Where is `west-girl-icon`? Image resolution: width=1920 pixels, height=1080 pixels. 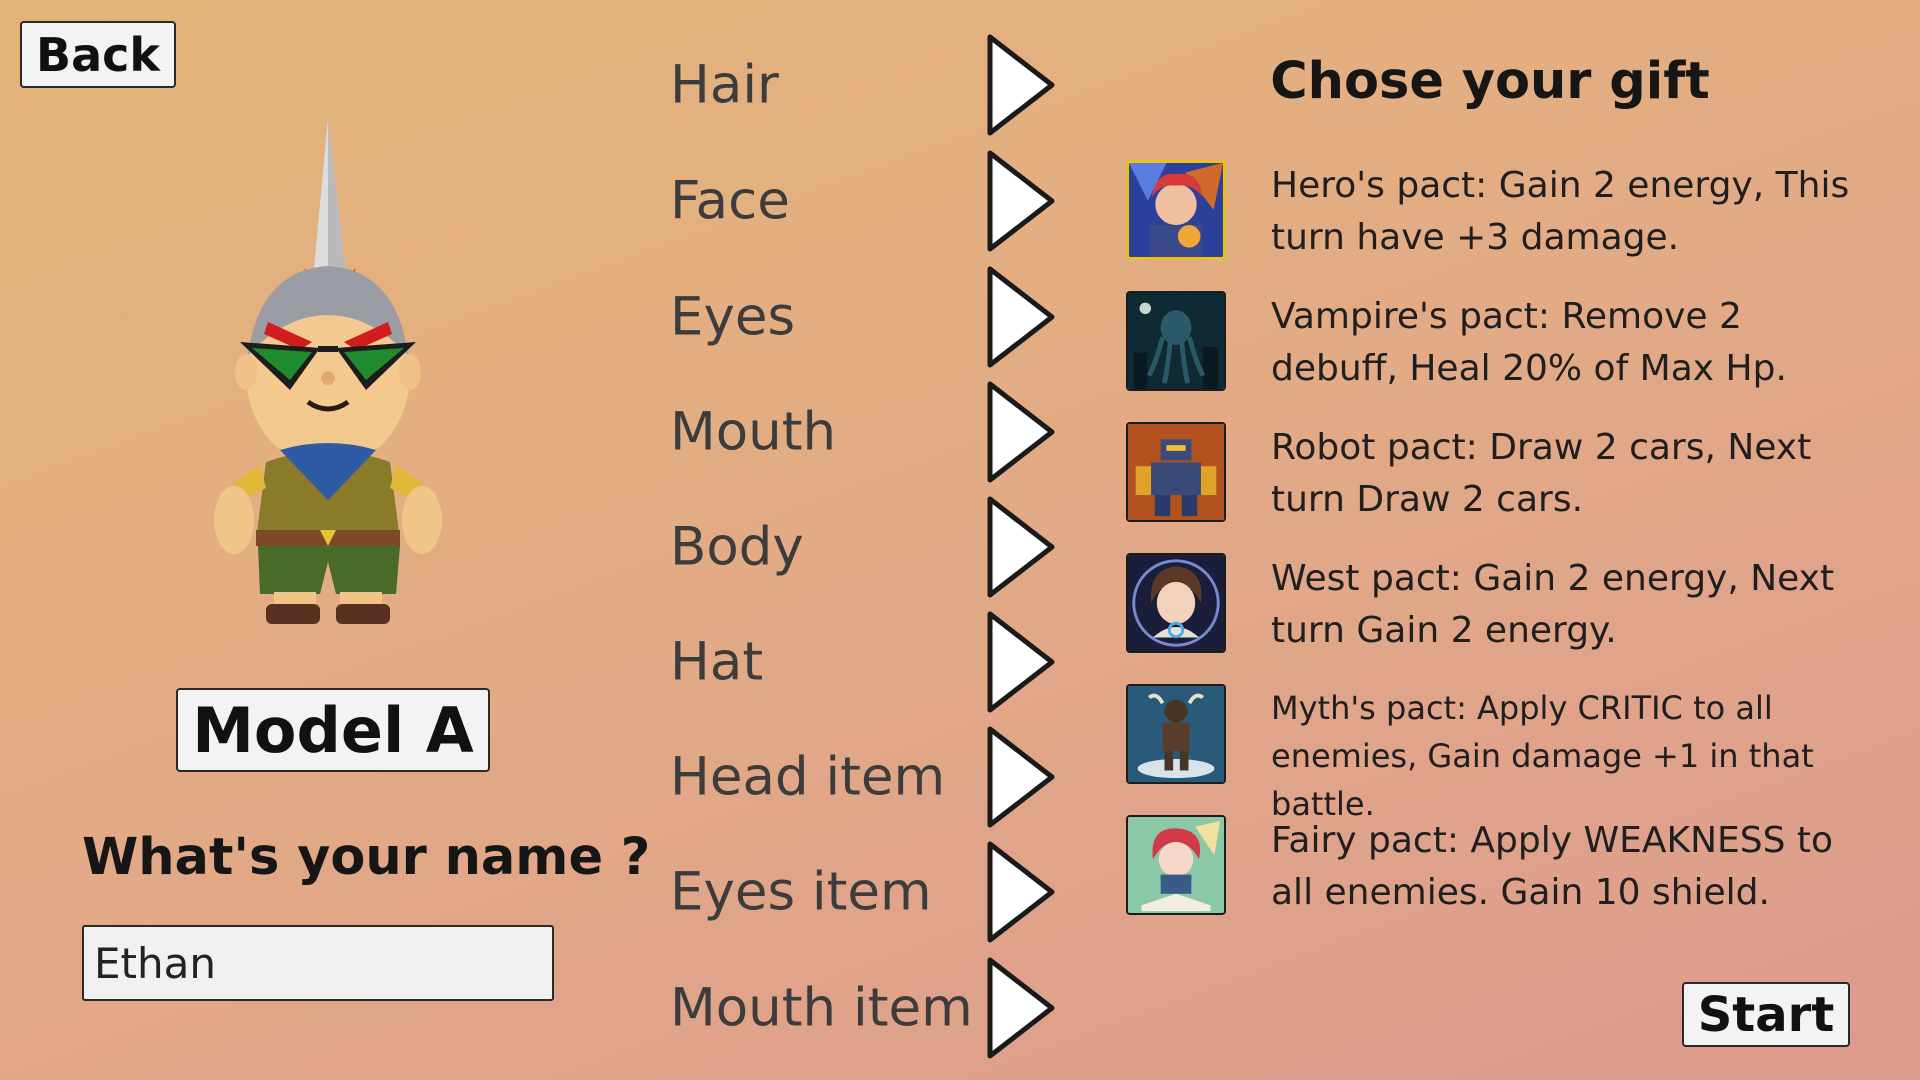
west-girl-icon is located at coordinates (1176, 603).